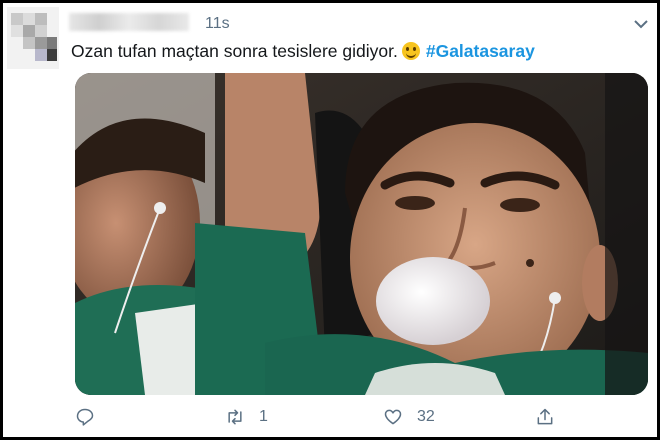 Image resolution: width=660 pixels, height=440 pixels. What do you see at coordinates (246, 417) in the screenshot?
I see `retweet-button: 1` at bounding box center [246, 417].